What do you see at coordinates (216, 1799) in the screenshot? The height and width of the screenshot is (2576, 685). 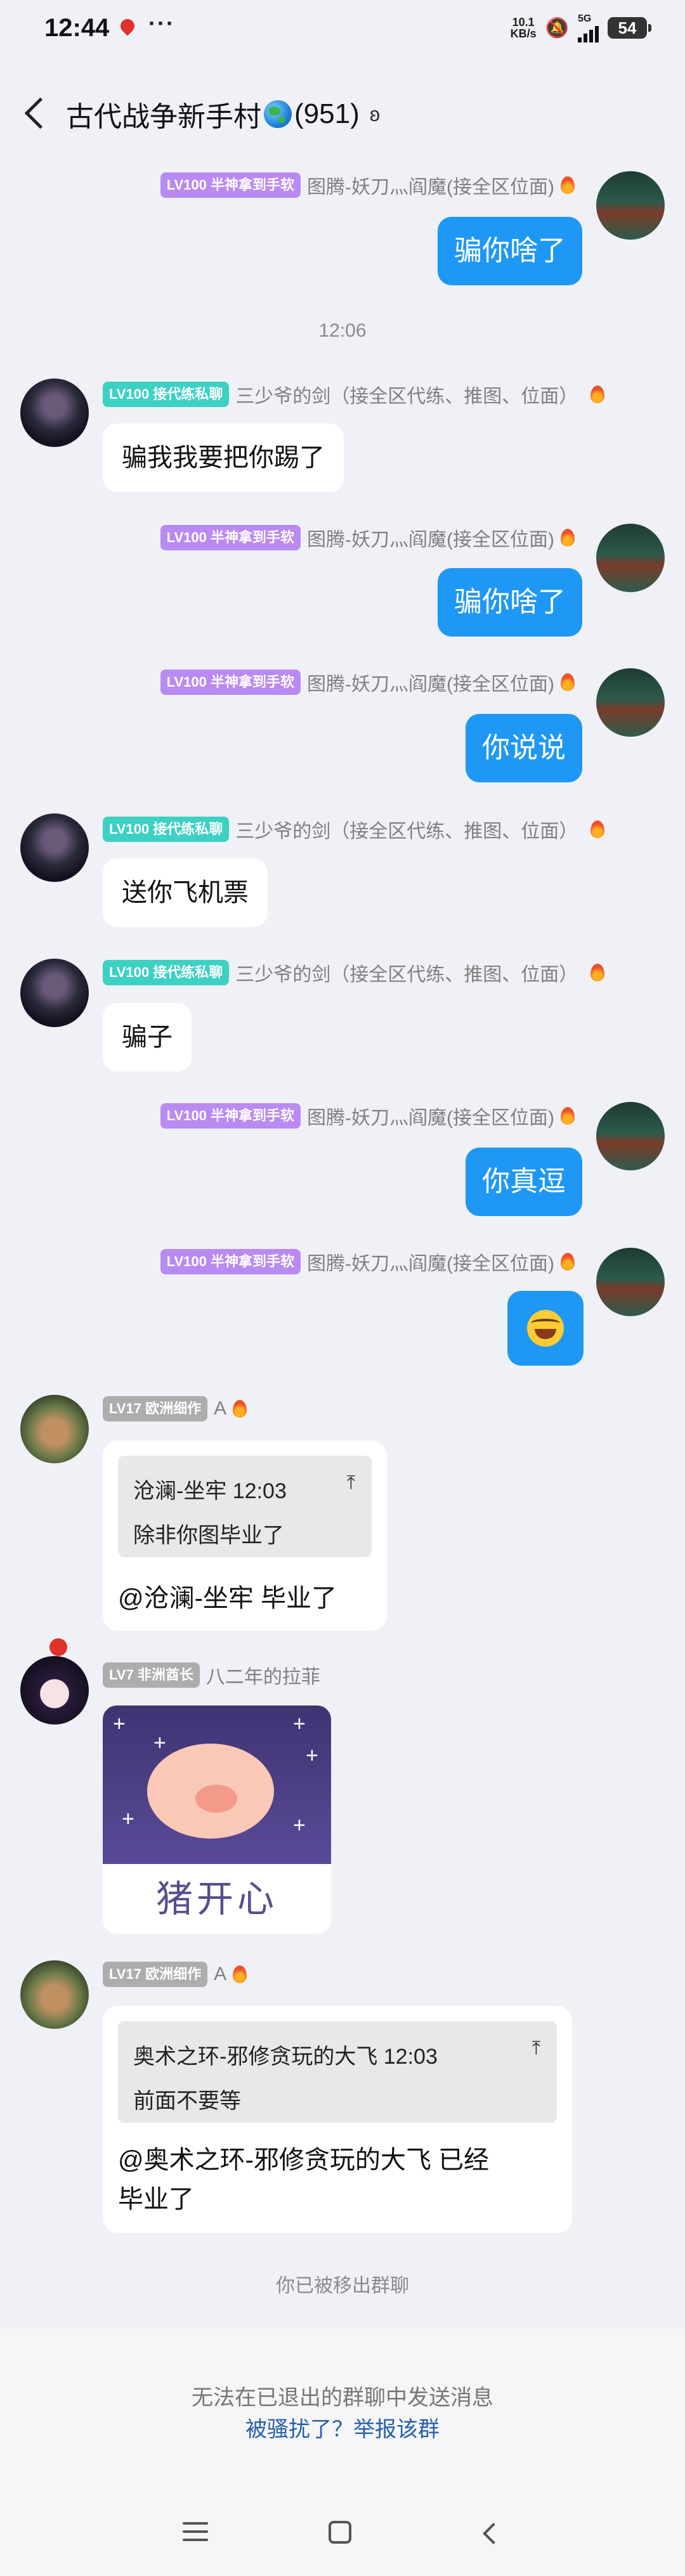 I see `pig-nose-icon` at bounding box center [216, 1799].